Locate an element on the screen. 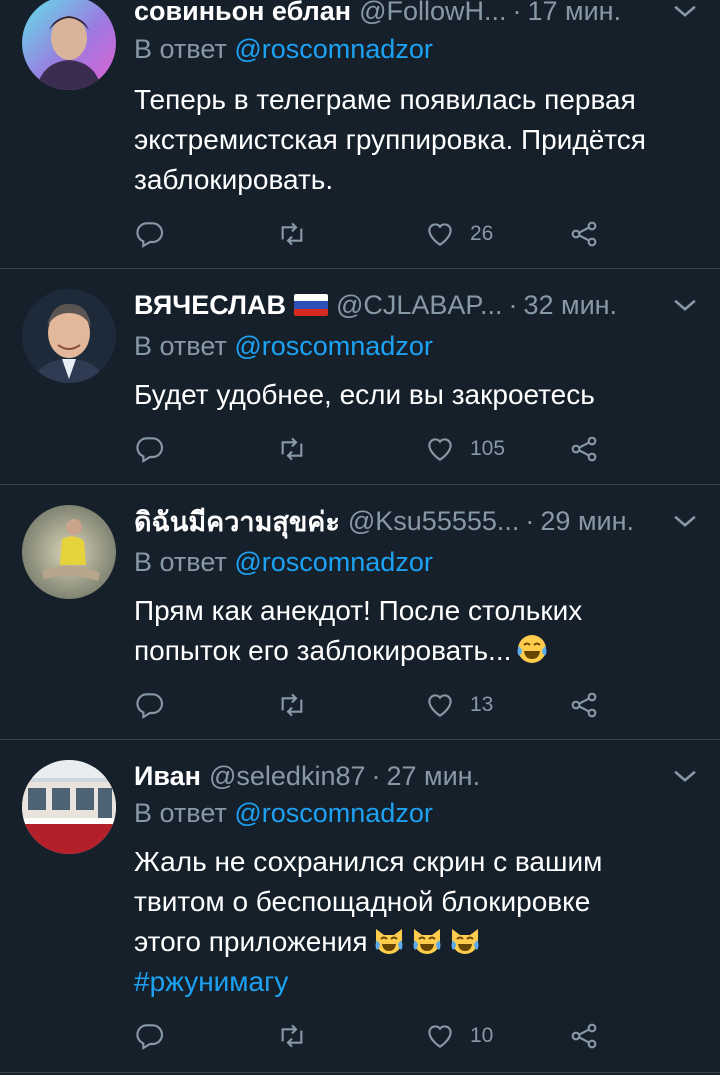  like-button: 105 is located at coordinates (464, 449).